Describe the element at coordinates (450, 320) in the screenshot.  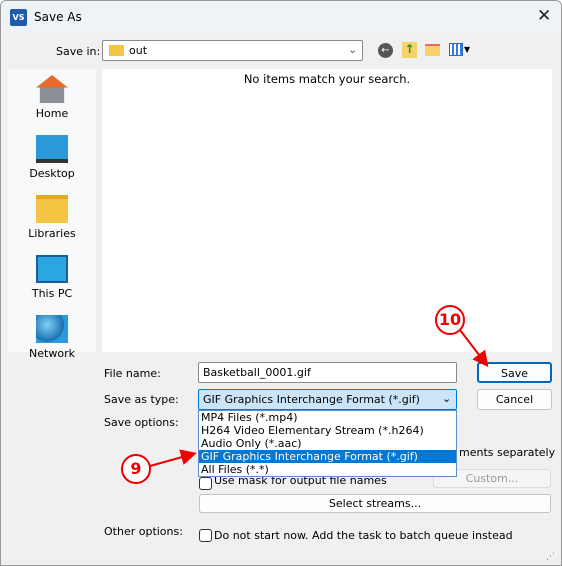
I see `step-10-marker: 10` at that location.